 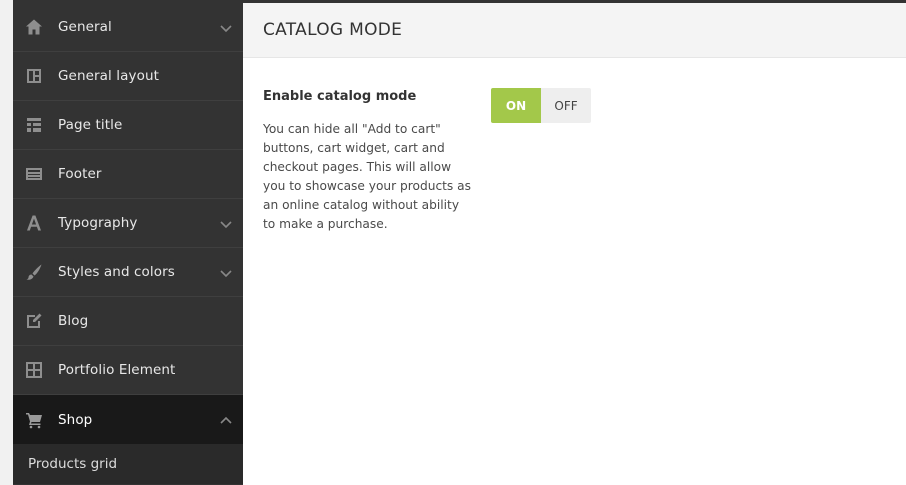 I want to click on chevron-up-icon, so click(x=226, y=420).